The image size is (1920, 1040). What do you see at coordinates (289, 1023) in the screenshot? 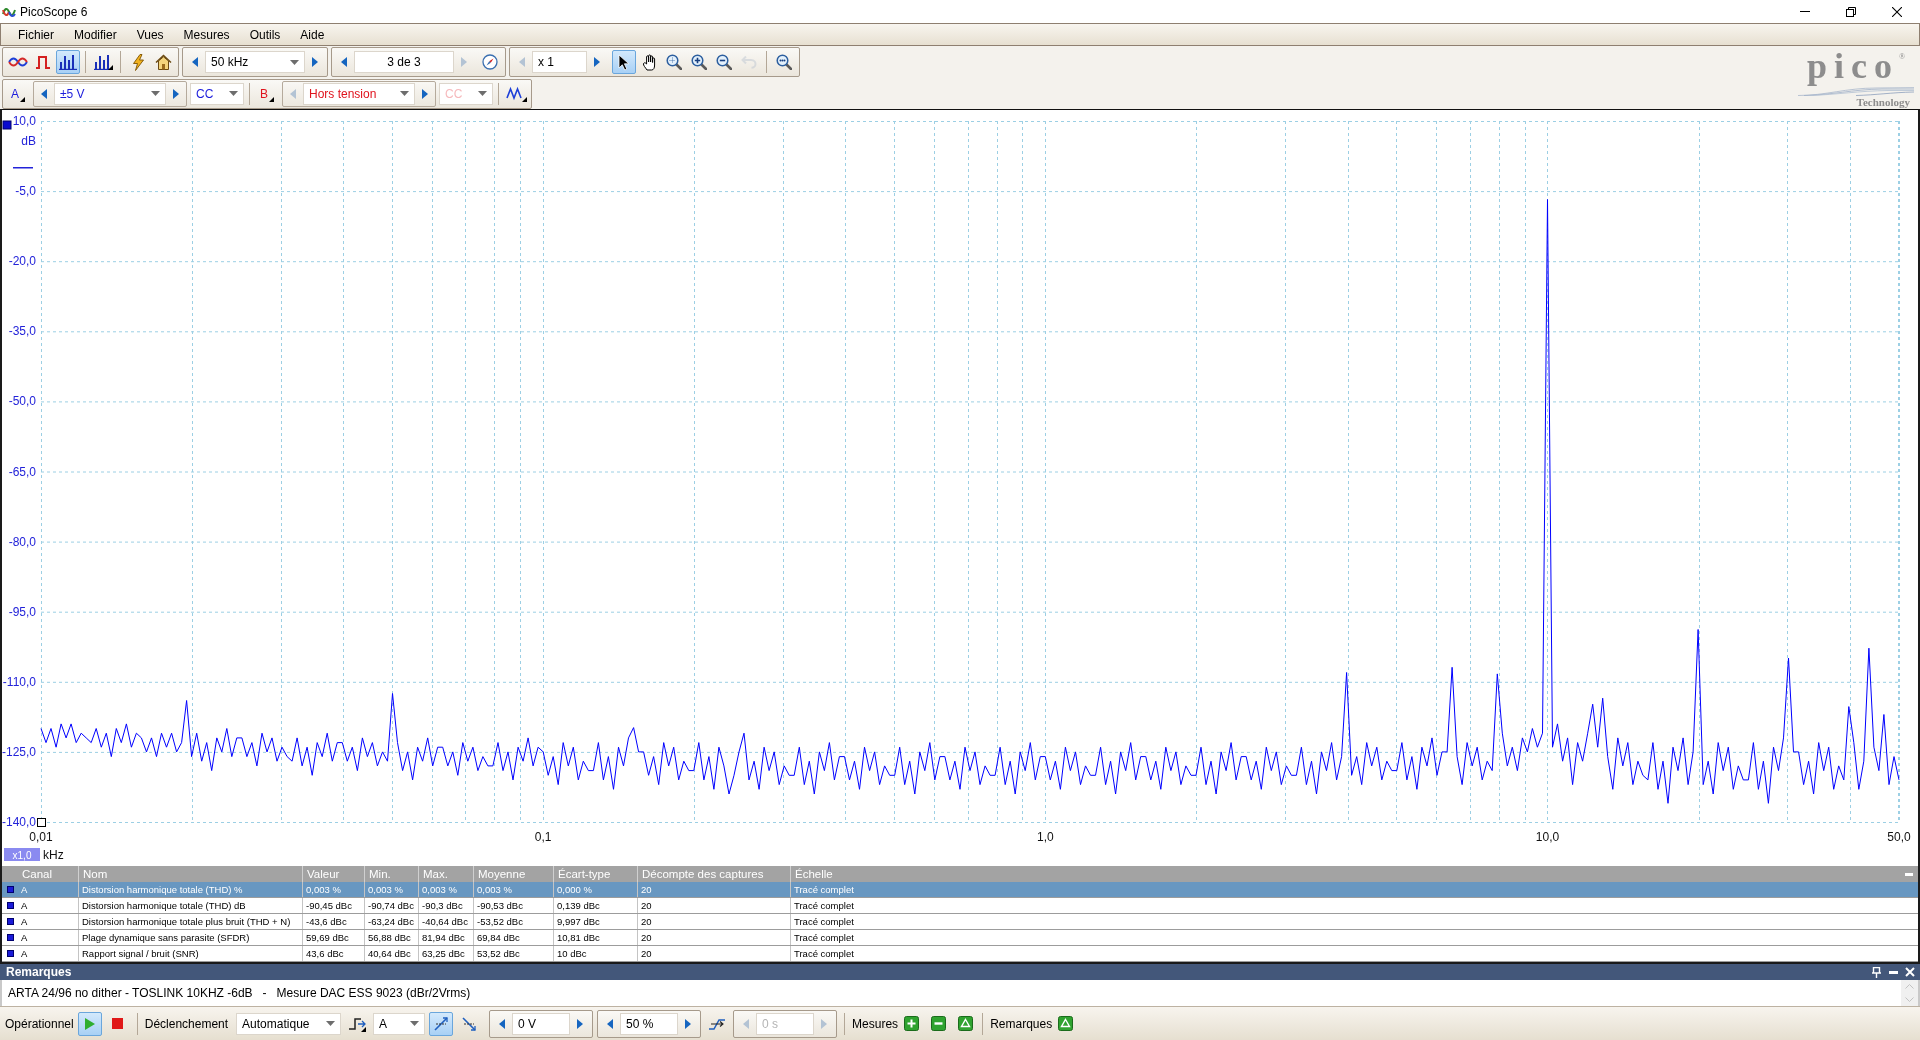
I see `trigger-mode-dropdown: Automatique` at bounding box center [289, 1023].